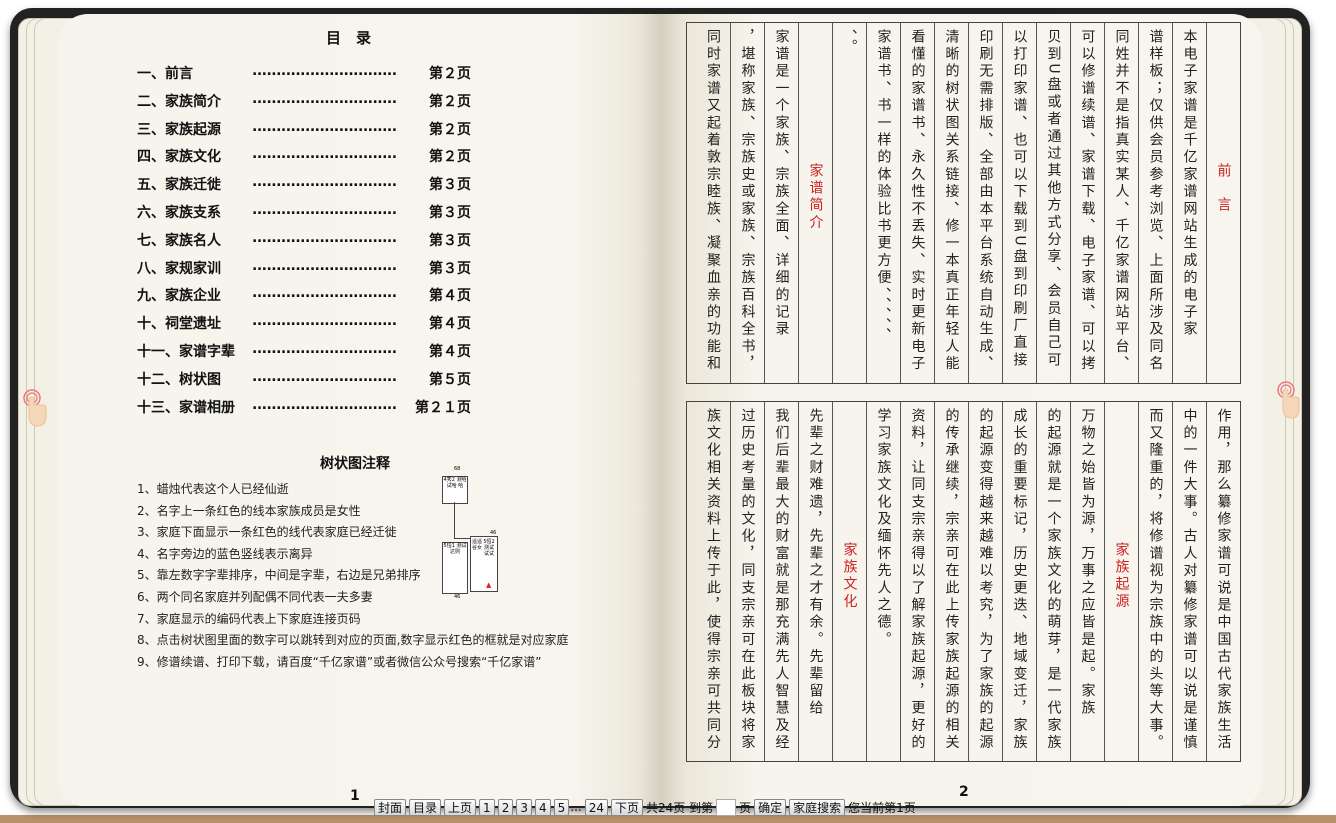 The image size is (1336, 823). I want to click on text-column: 中的一件大事。古人对纂修家谱可以说是谨慎, so click(1189, 581).